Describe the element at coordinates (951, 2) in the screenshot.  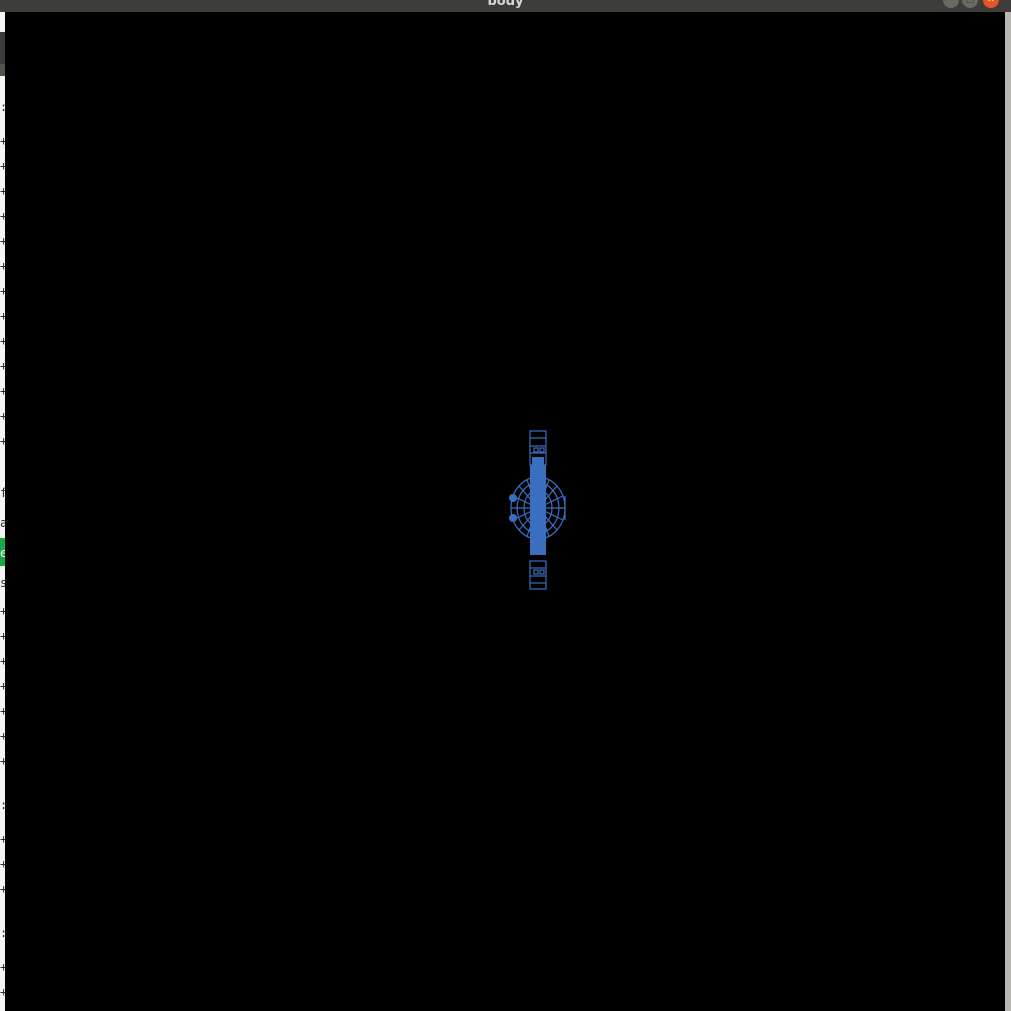
I see `minimize-icon: –` at that location.